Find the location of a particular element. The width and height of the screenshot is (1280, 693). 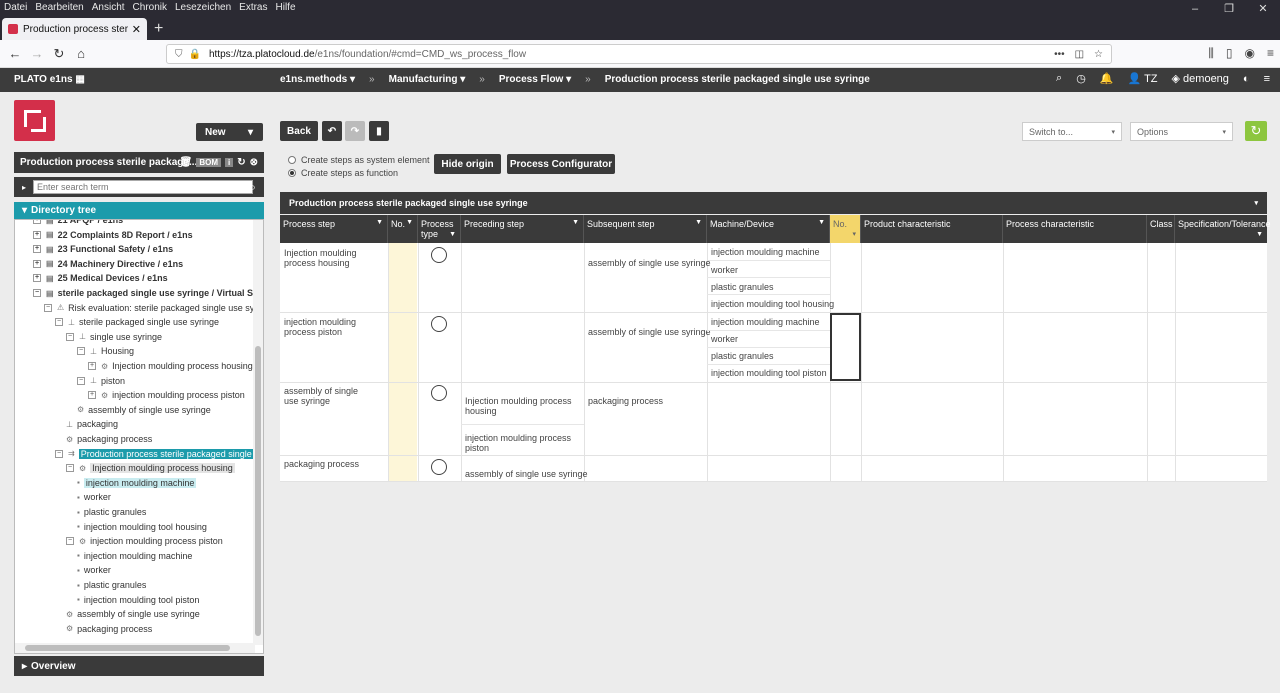

more-icon: ••• is located at coordinates (1059, 54).